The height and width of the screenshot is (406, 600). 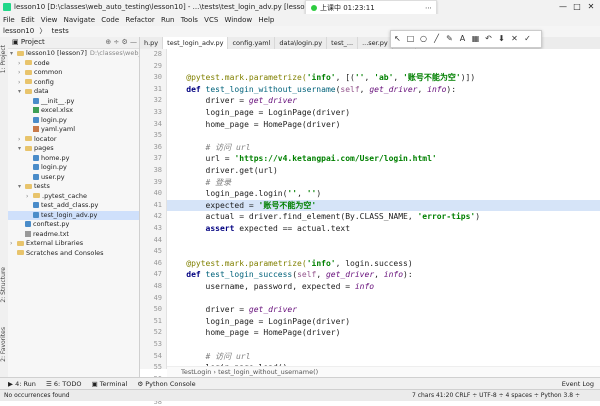 What do you see at coordinates (73, 215) in the screenshot?
I see `tree-item: test_login_adv.py` at bounding box center [73, 215].